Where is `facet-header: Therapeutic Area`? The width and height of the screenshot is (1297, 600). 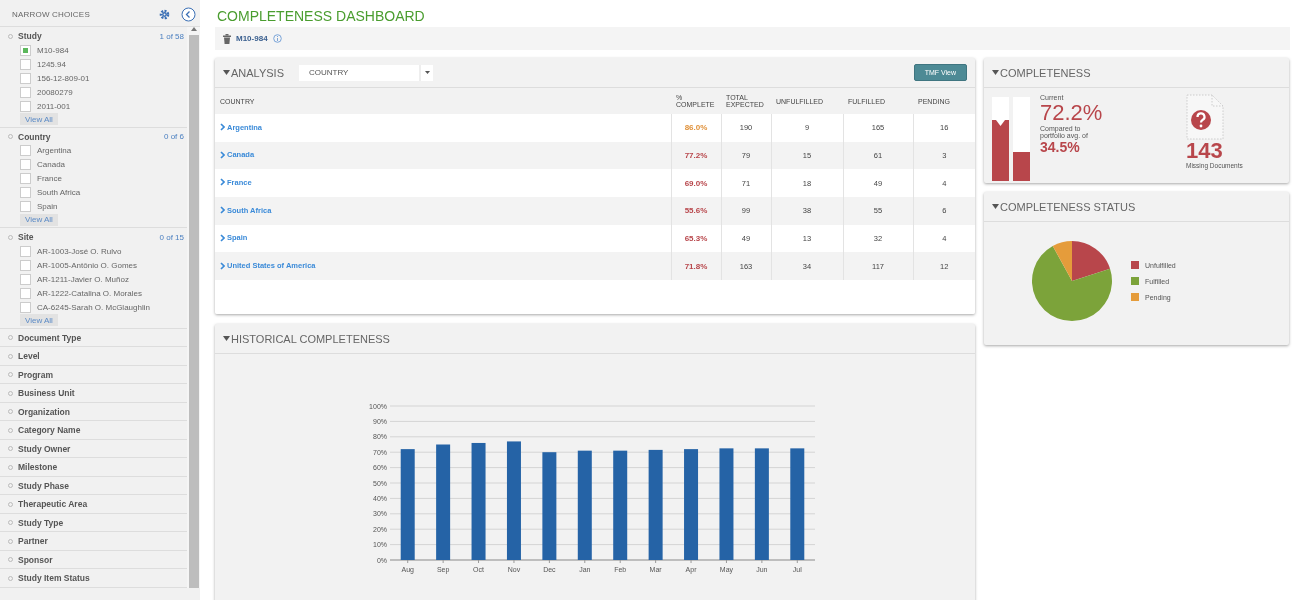 facet-header: Therapeutic Area is located at coordinates (102, 504).